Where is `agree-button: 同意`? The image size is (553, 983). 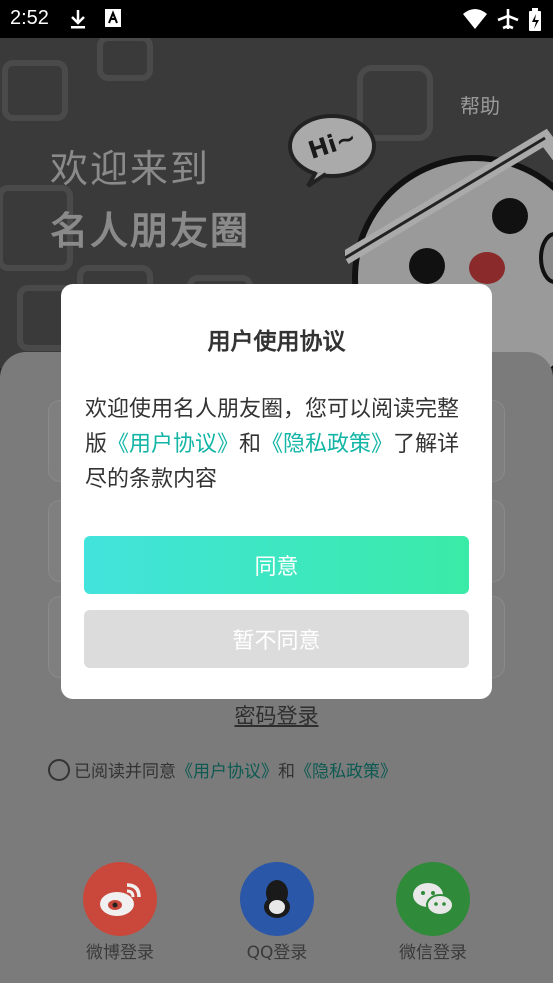 agree-button: 同意 is located at coordinates (276, 565).